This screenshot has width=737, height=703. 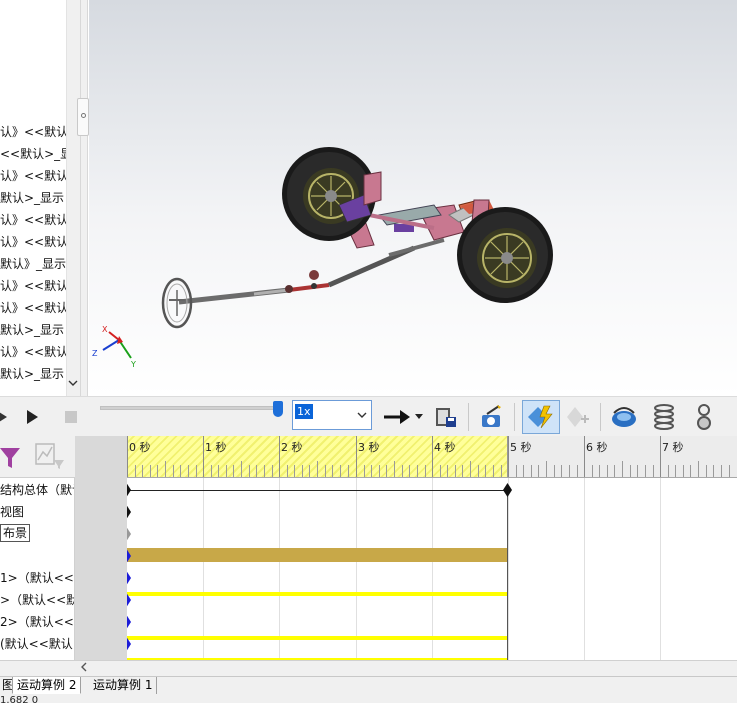 What do you see at coordinates (368, 685) in the screenshot?
I see `study-tabs: 图 运动算例 2 运动算例 1` at bounding box center [368, 685].